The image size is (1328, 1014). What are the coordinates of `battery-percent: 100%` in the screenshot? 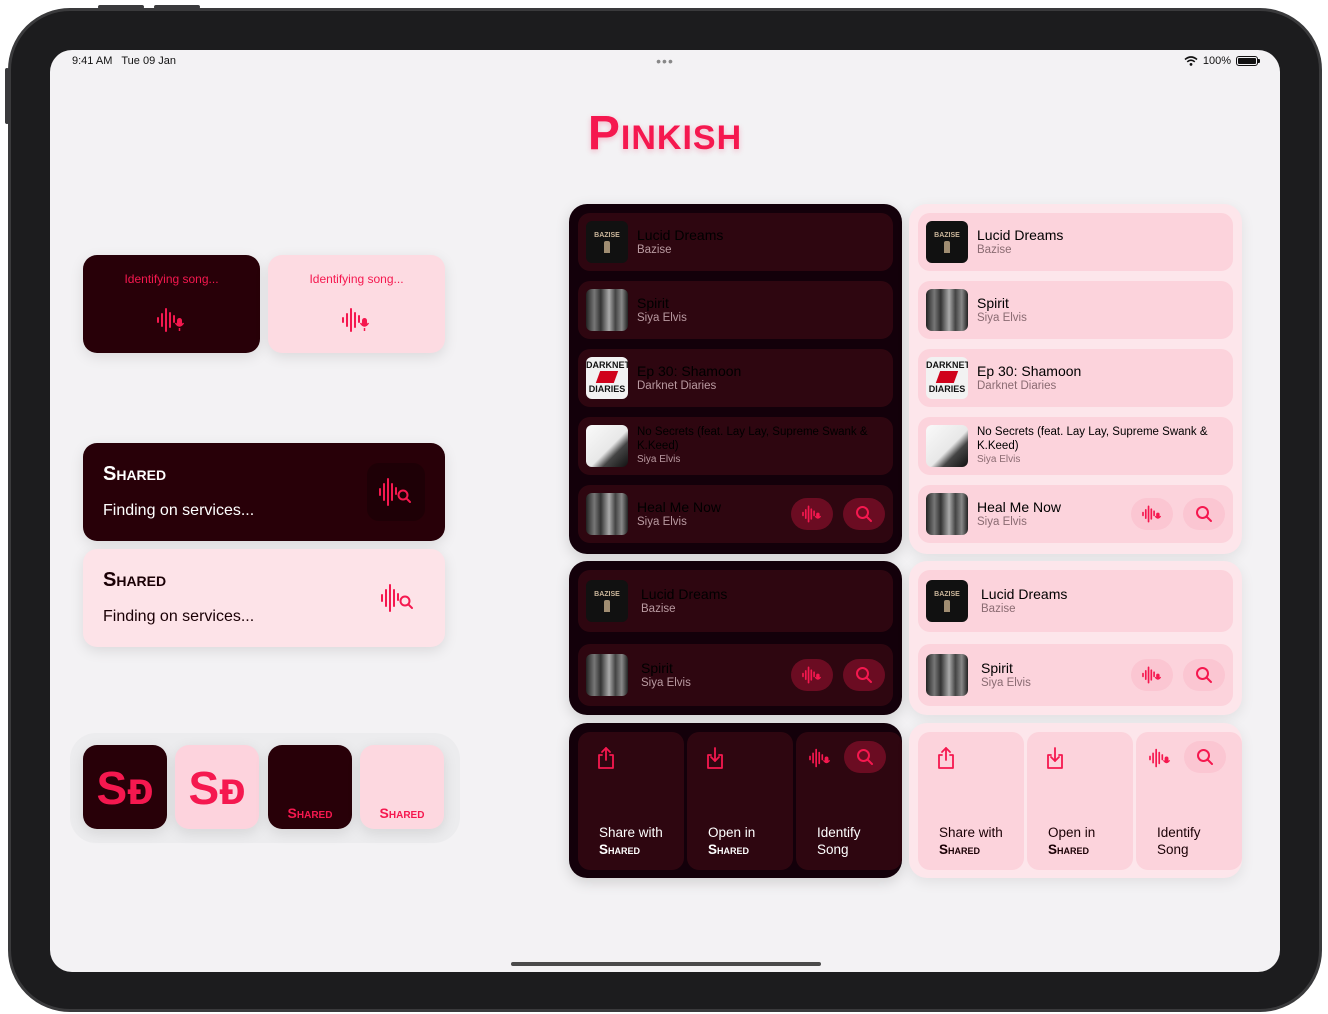 It's located at (1216, 61).